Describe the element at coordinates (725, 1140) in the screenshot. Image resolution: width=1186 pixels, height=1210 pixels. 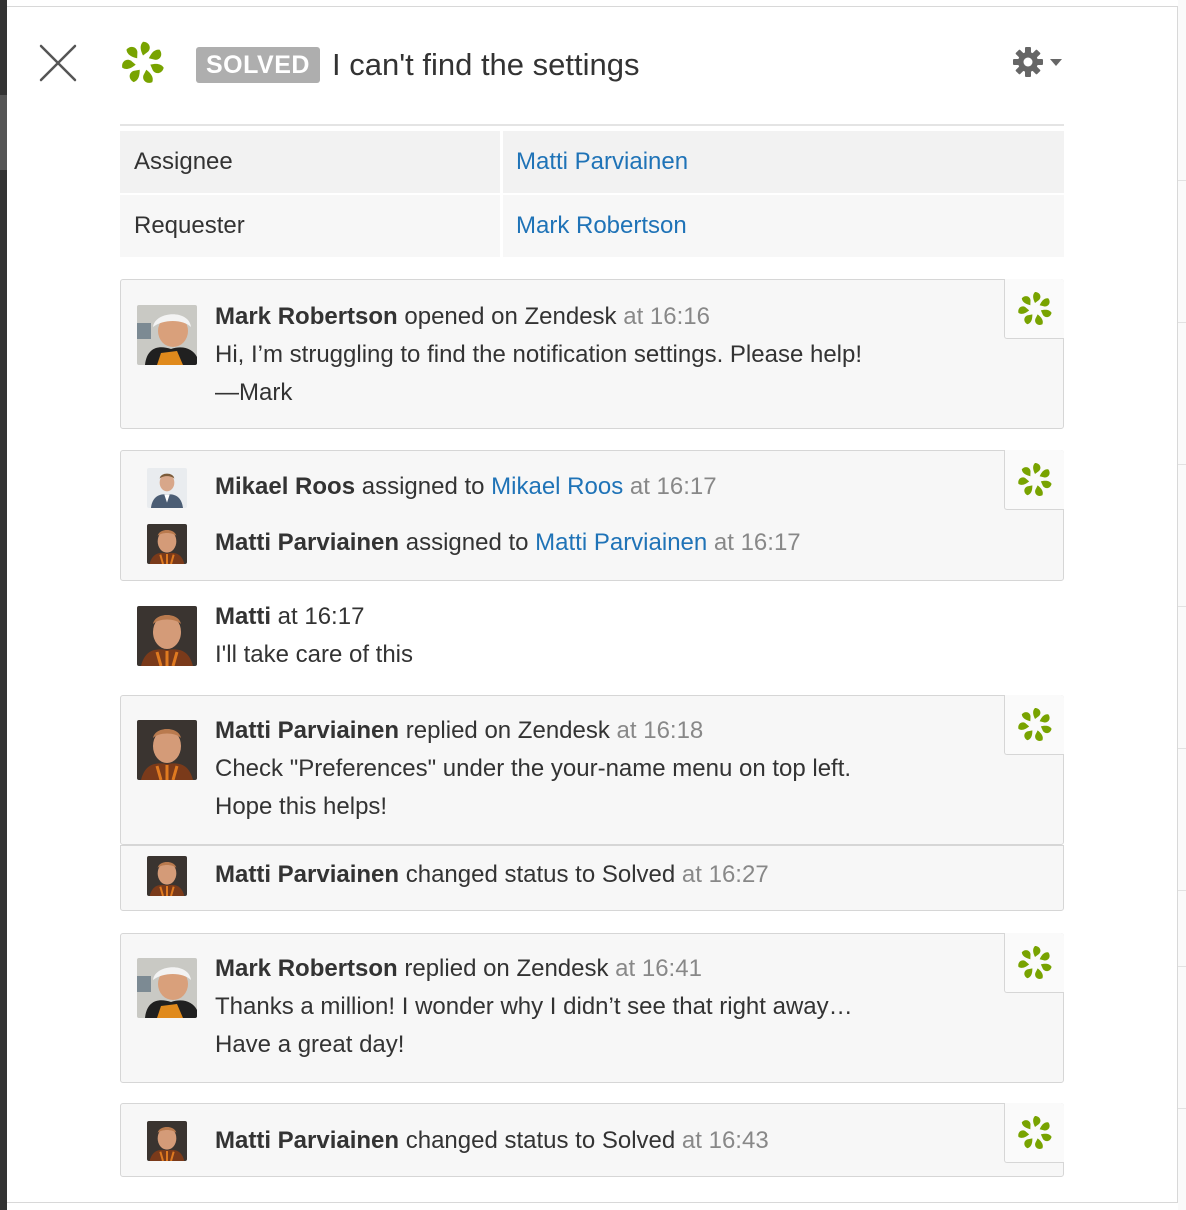
I see `event-time: at 16:43` at that location.